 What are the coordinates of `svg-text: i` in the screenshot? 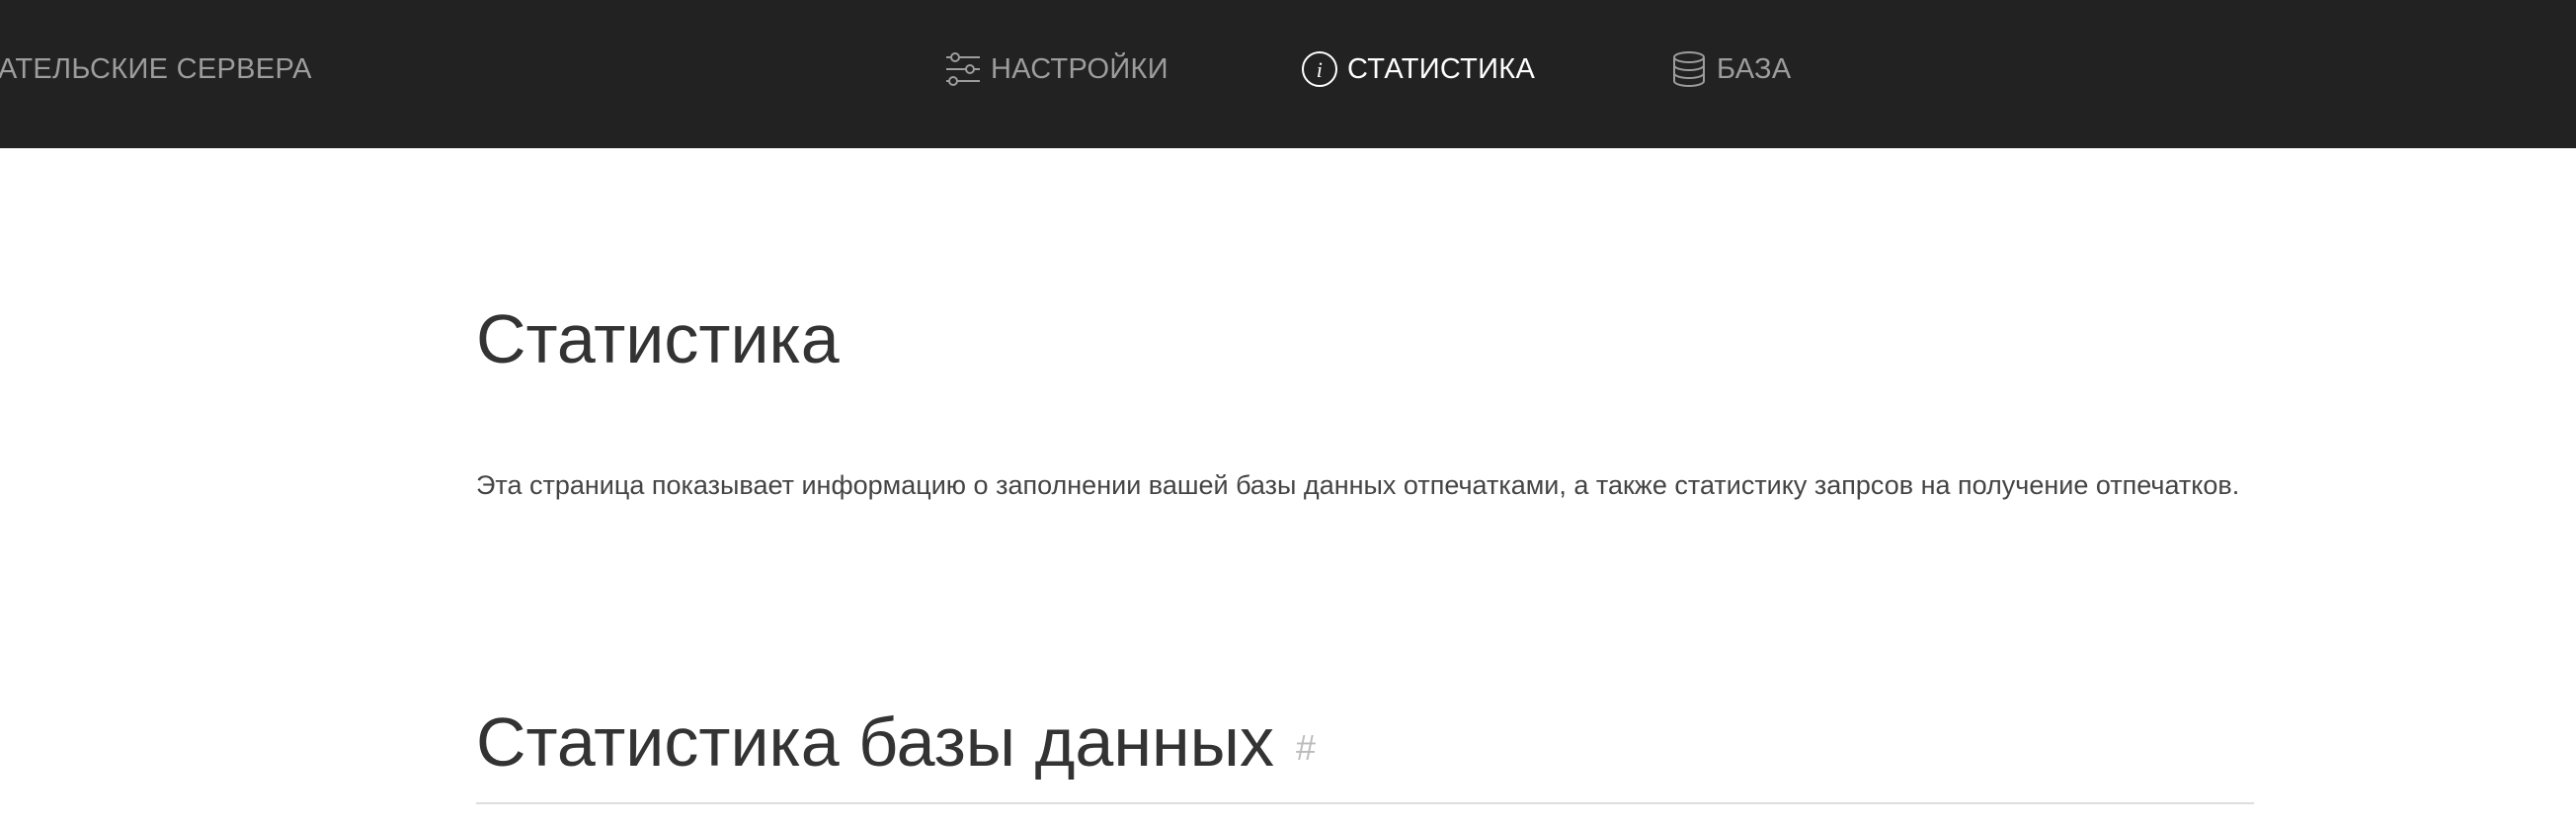 It's located at (1320, 69).